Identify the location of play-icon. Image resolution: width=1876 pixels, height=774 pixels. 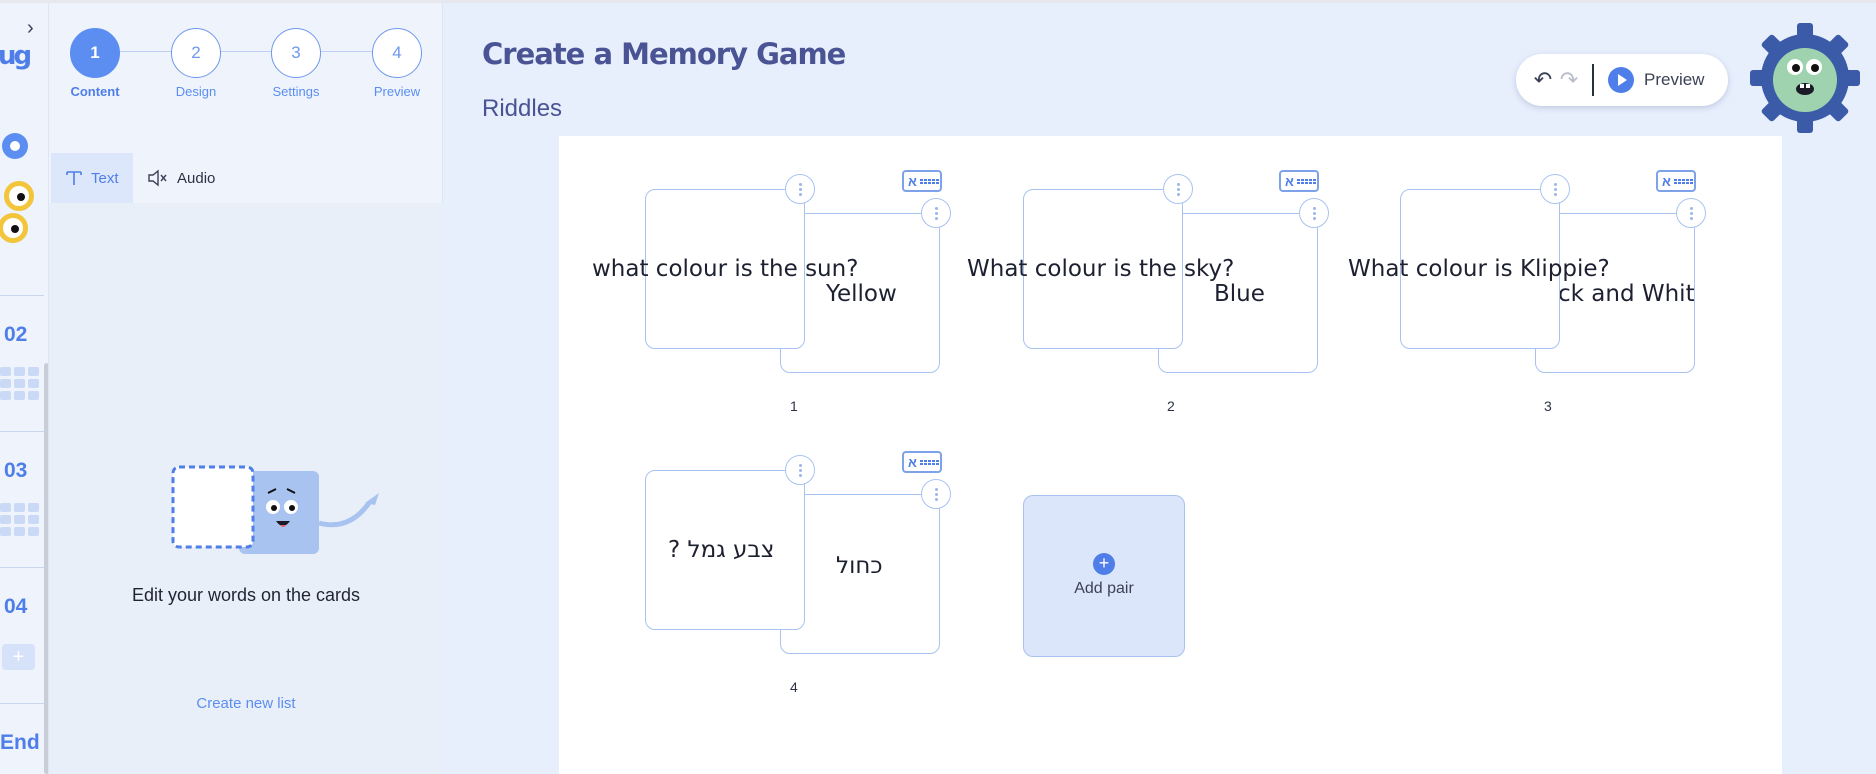
(1621, 80).